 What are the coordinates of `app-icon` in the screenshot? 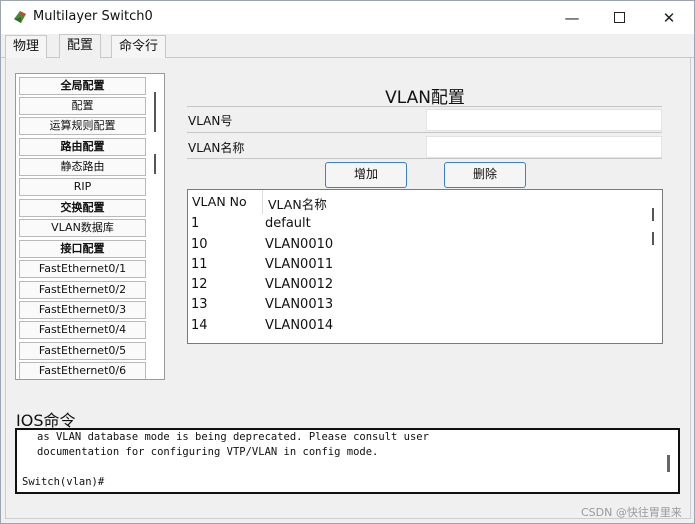 It's located at (20, 17).